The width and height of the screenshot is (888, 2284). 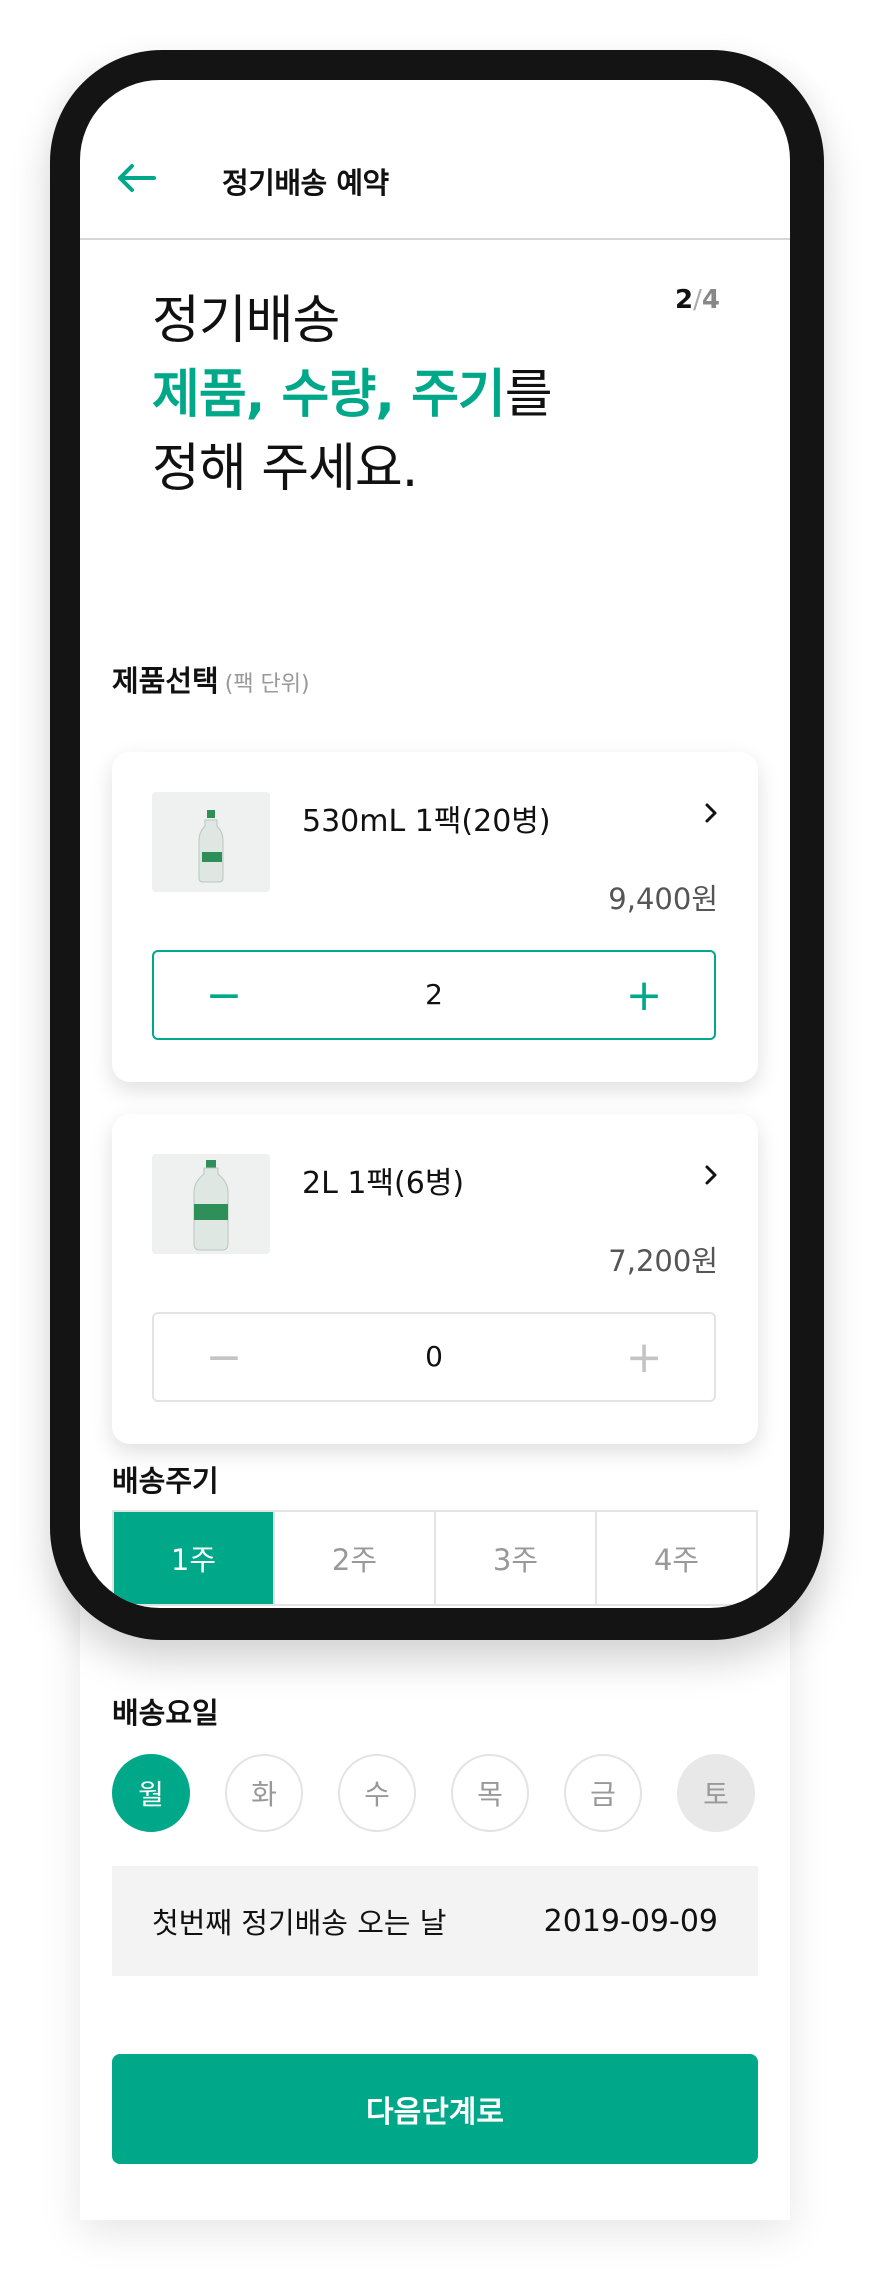 What do you see at coordinates (676, 1558) in the screenshot?
I see `cycle-tab-4: 4주` at bounding box center [676, 1558].